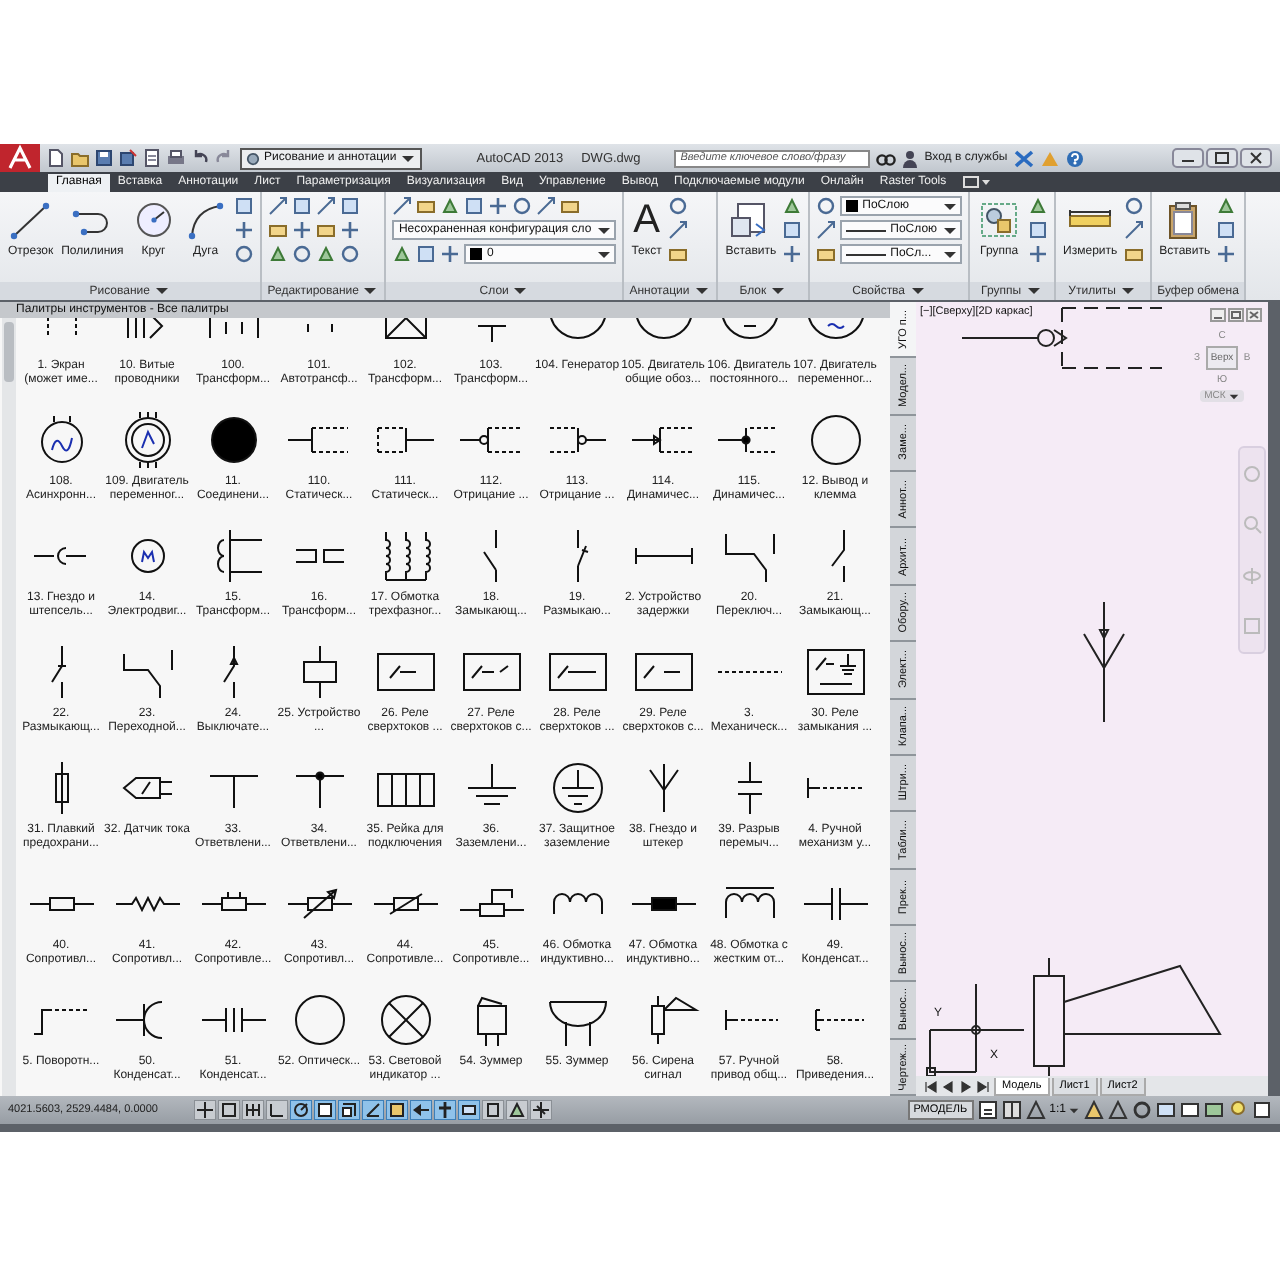  What do you see at coordinates (104, 158) in the screenshot?
I see `save-icon` at bounding box center [104, 158].